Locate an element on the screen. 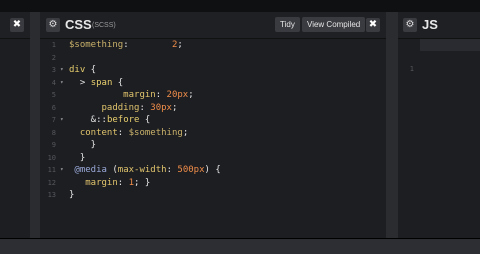 This screenshot has height=254, width=480. tidy-button: Tidy is located at coordinates (287, 24).